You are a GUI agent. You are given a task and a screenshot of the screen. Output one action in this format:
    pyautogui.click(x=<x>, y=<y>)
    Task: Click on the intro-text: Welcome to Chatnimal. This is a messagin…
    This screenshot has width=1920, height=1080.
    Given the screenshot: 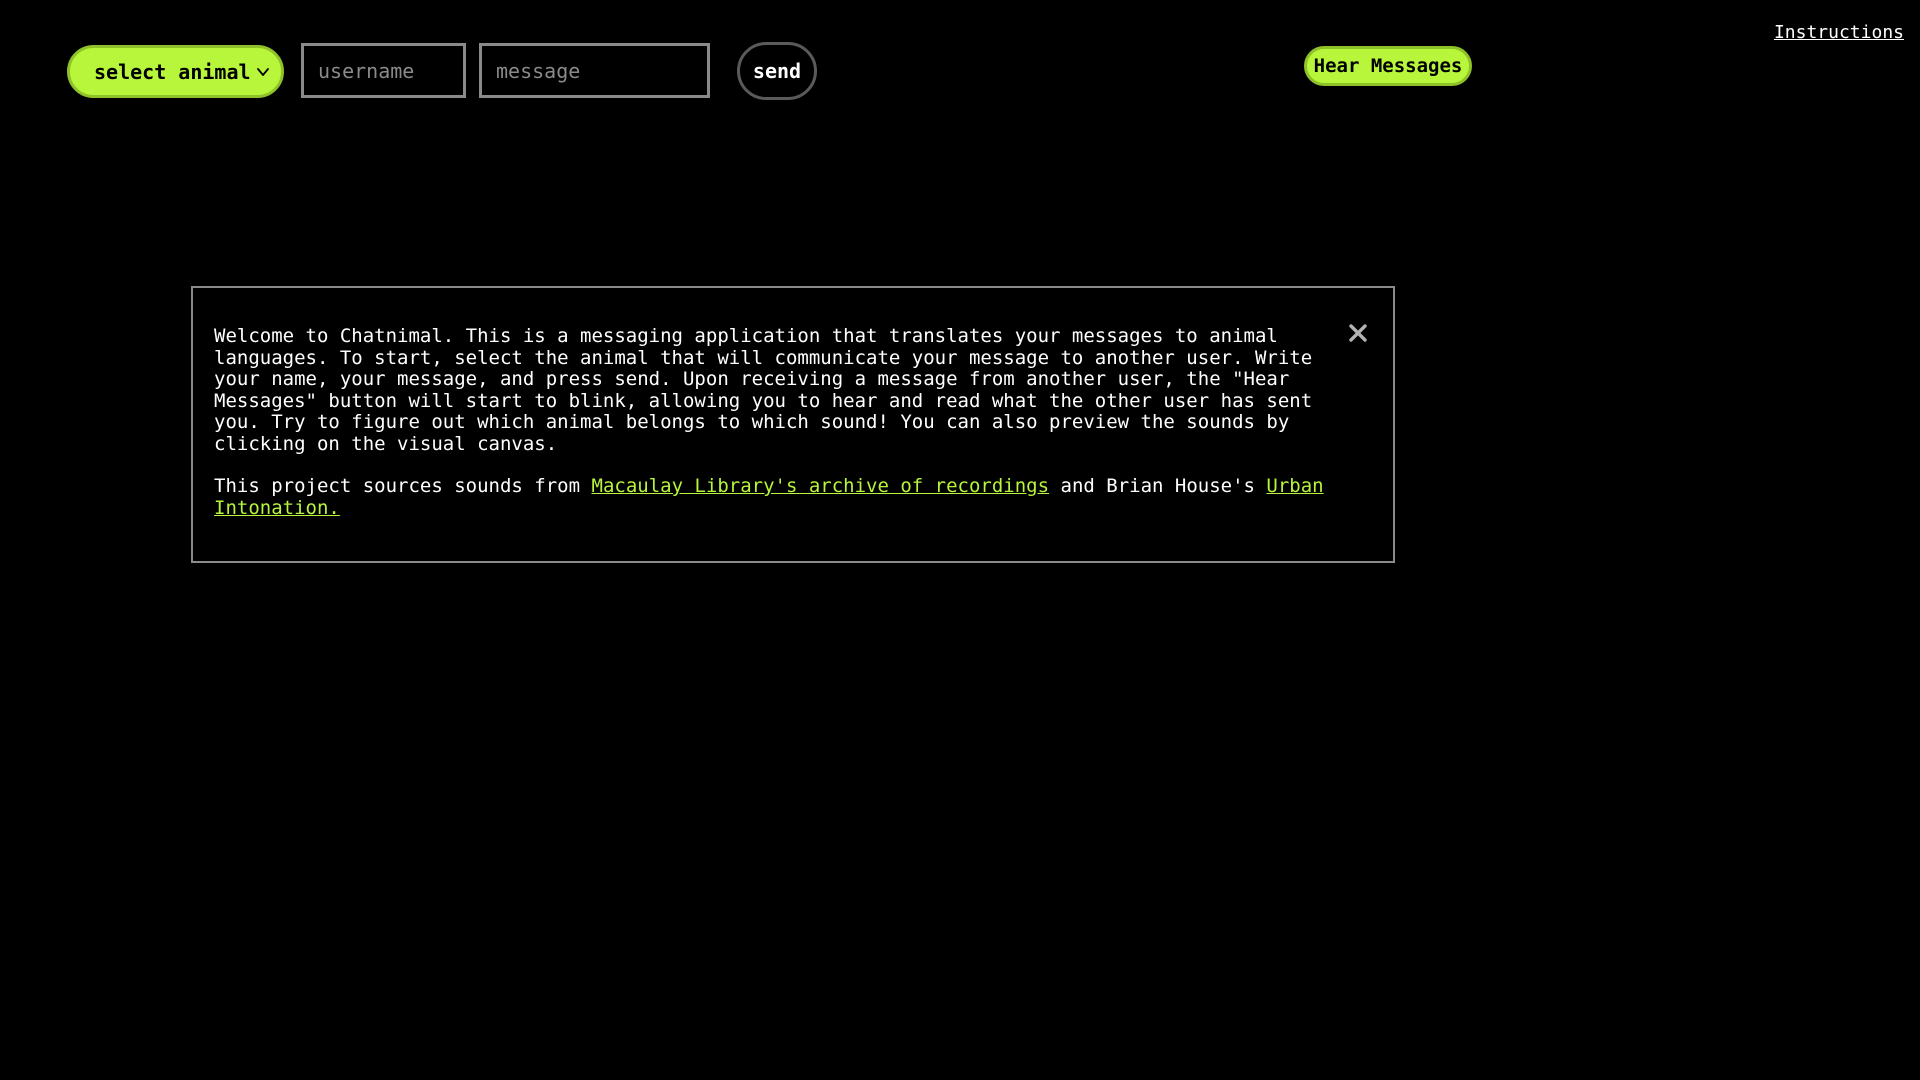 What is the action you would take?
    pyautogui.click(x=763, y=390)
    